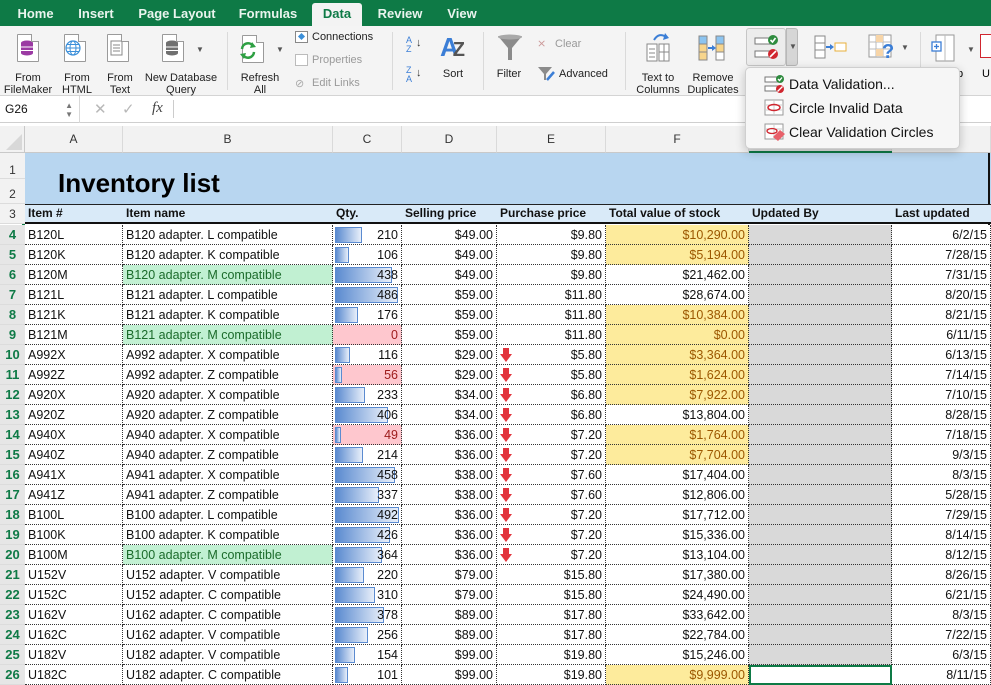 This screenshot has width=991, height=685. I want to click on cell-item-name: B121 adapter. K compatible, so click(228, 315).